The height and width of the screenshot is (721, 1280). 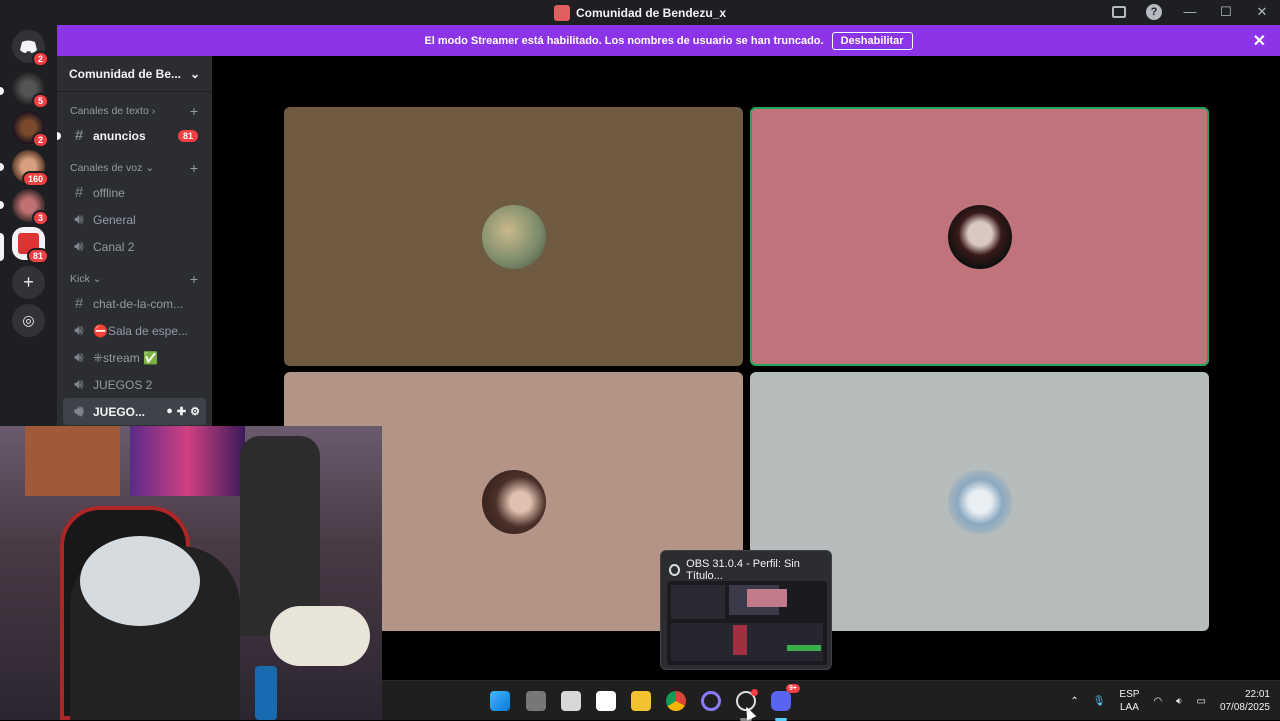 What do you see at coordinates (804, 648) in the screenshot?
I see `obs-audio-meter` at bounding box center [804, 648].